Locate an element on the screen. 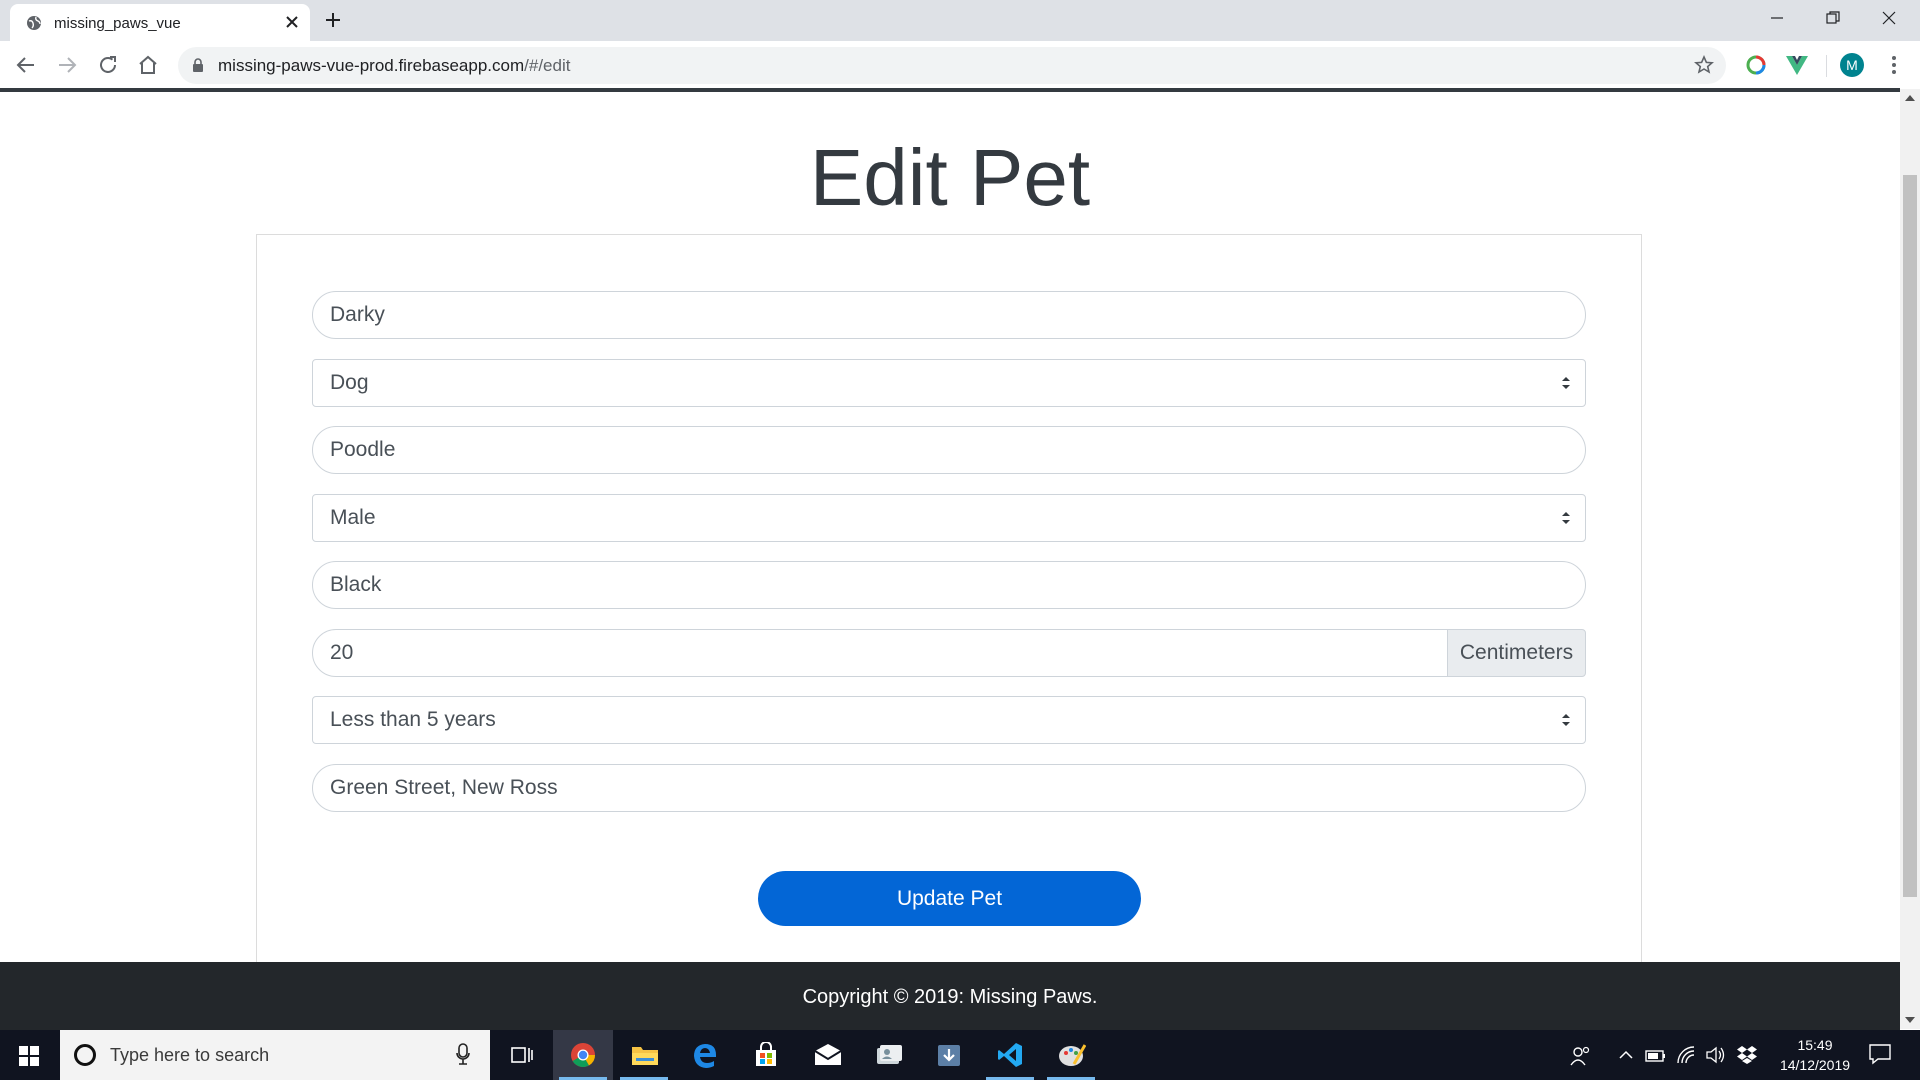 The width and height of the screenshot is (1920, 1080). task-view-icon is located at coordinates (522, 1055).